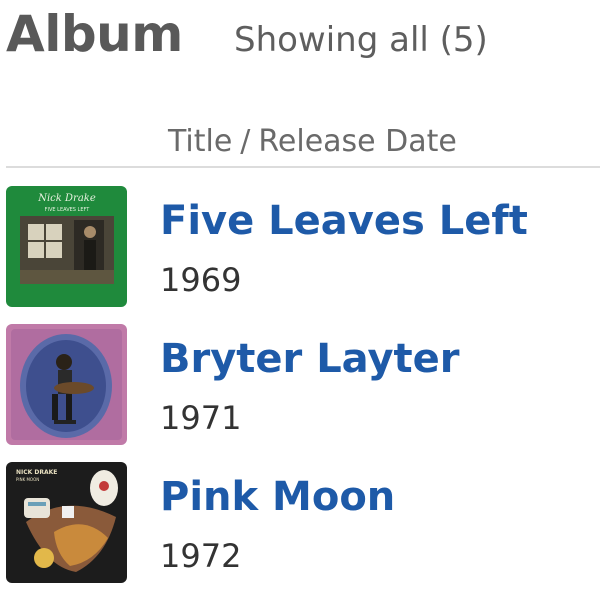  I want to click on album-year: 1972, so click(201, 556).